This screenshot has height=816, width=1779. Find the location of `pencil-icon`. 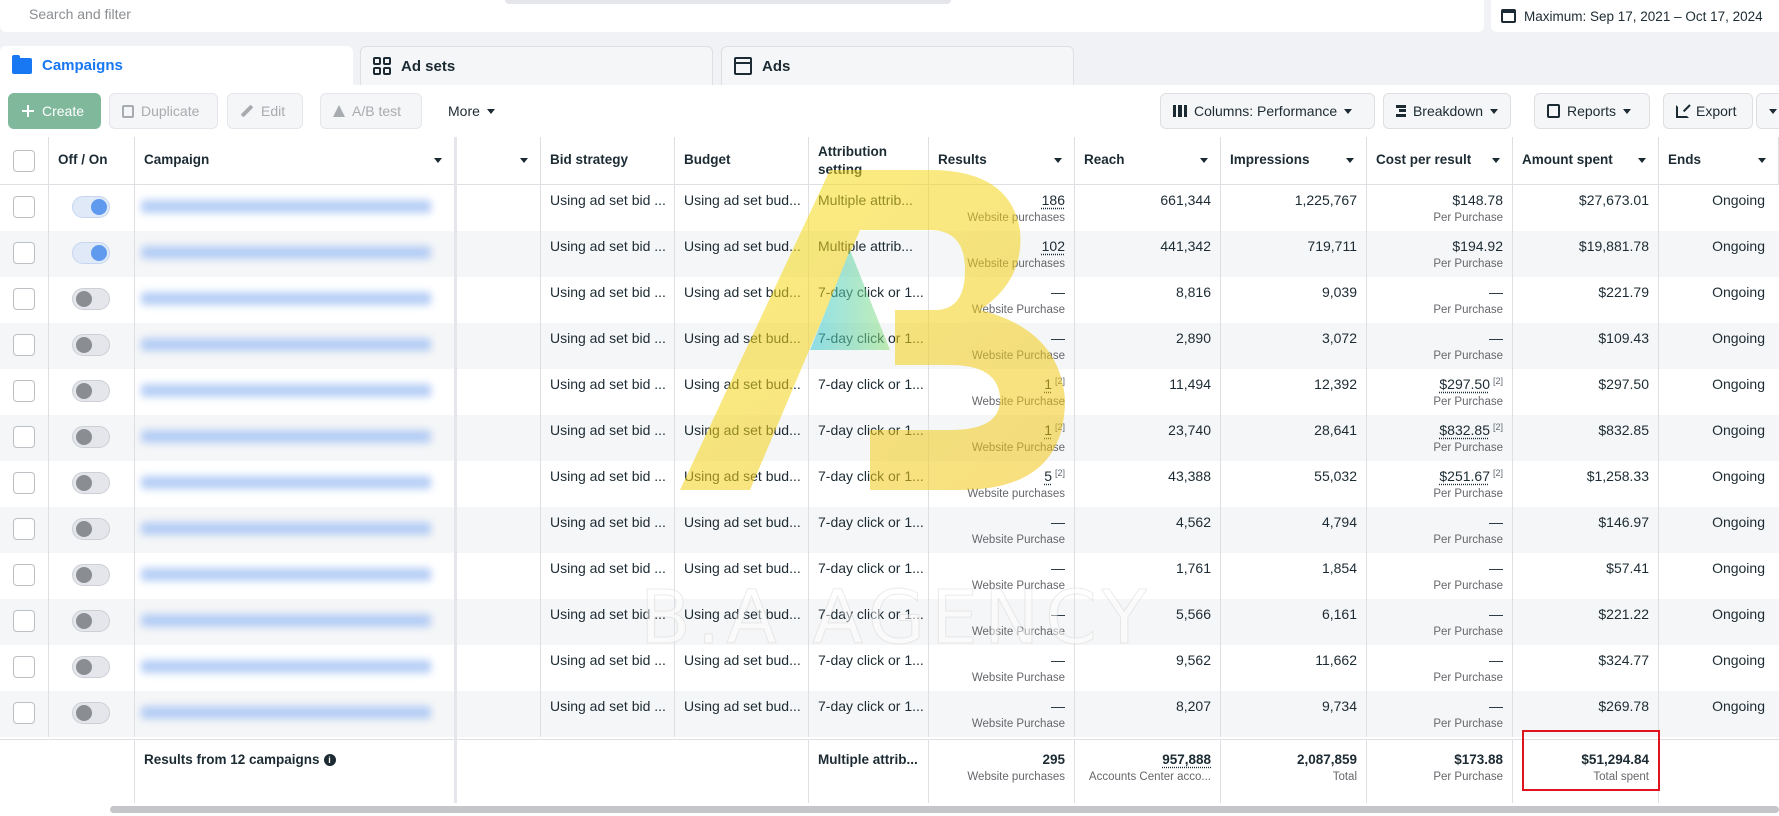

pencil-icon is located at coordinates (247, 111).